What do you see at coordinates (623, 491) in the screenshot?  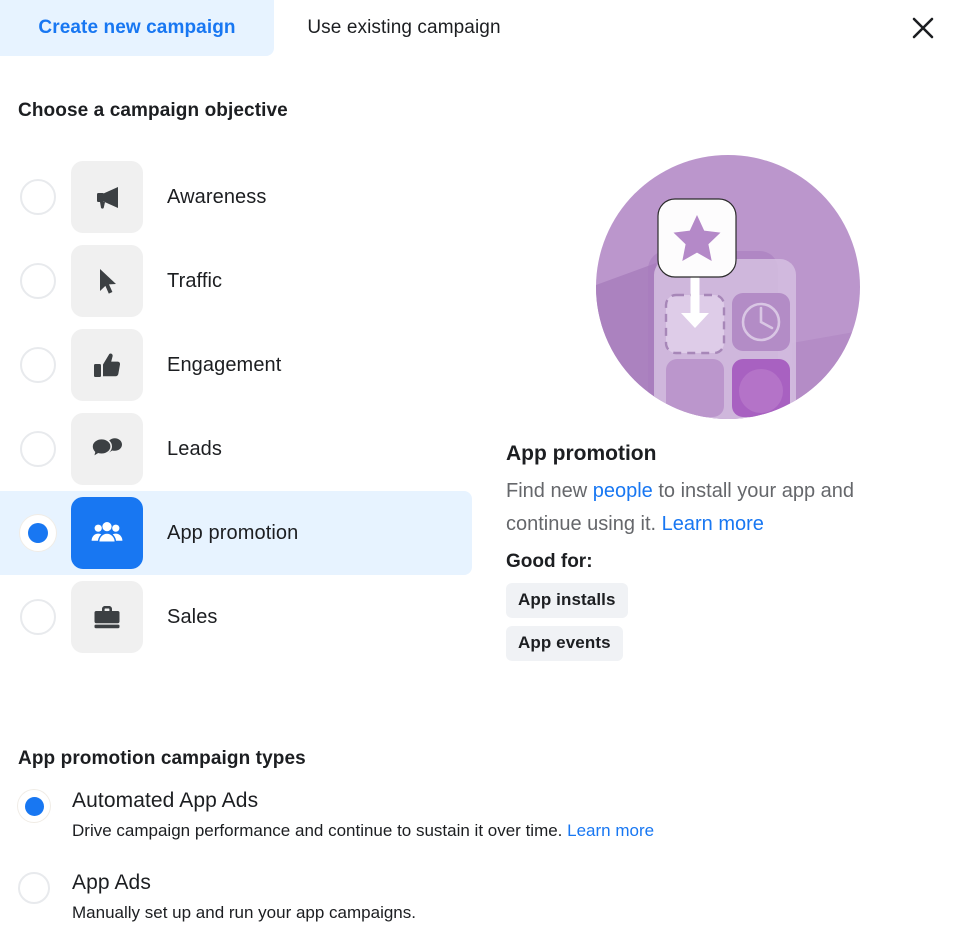 I see `people-link: people` at bounding box center [623, 491].